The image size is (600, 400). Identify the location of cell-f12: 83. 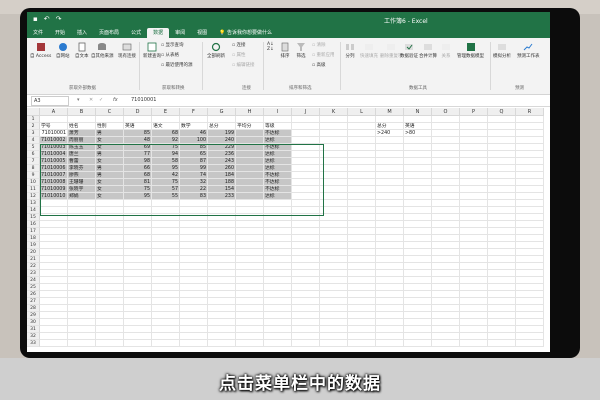
(194, 196).